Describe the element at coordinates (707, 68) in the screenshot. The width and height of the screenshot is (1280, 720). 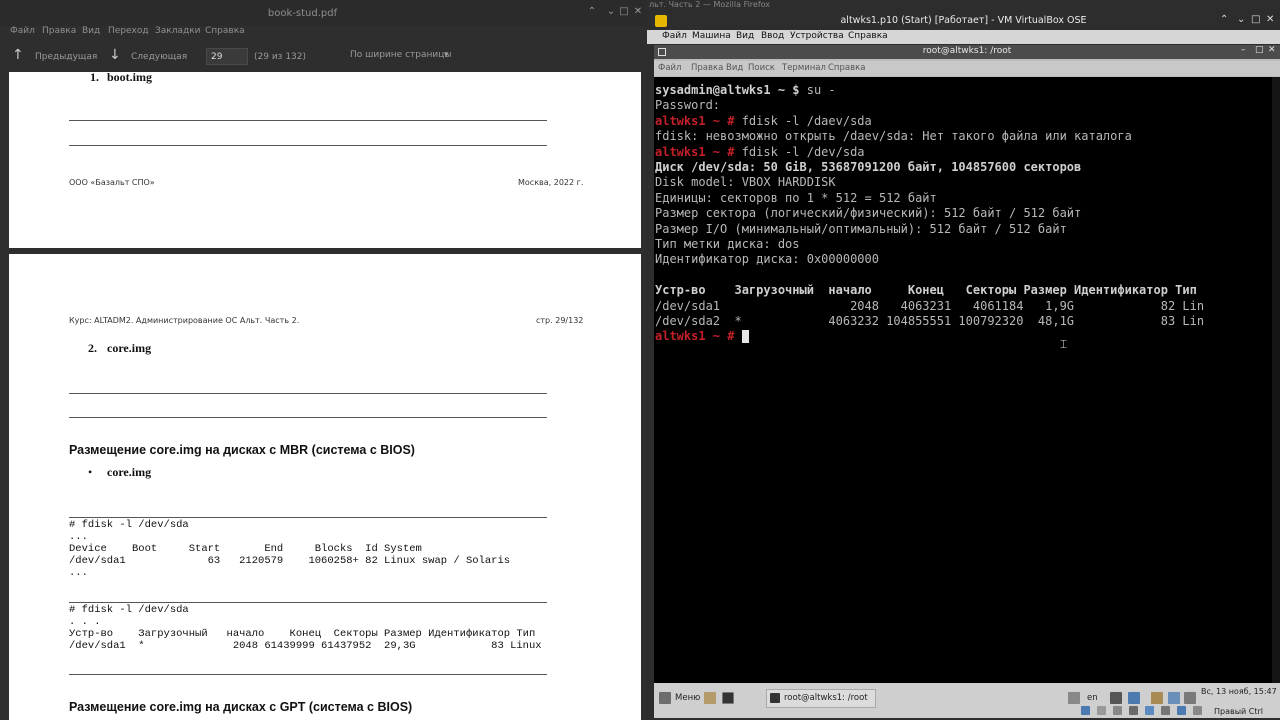
I see `term-menu-edit: Правка` at that location.